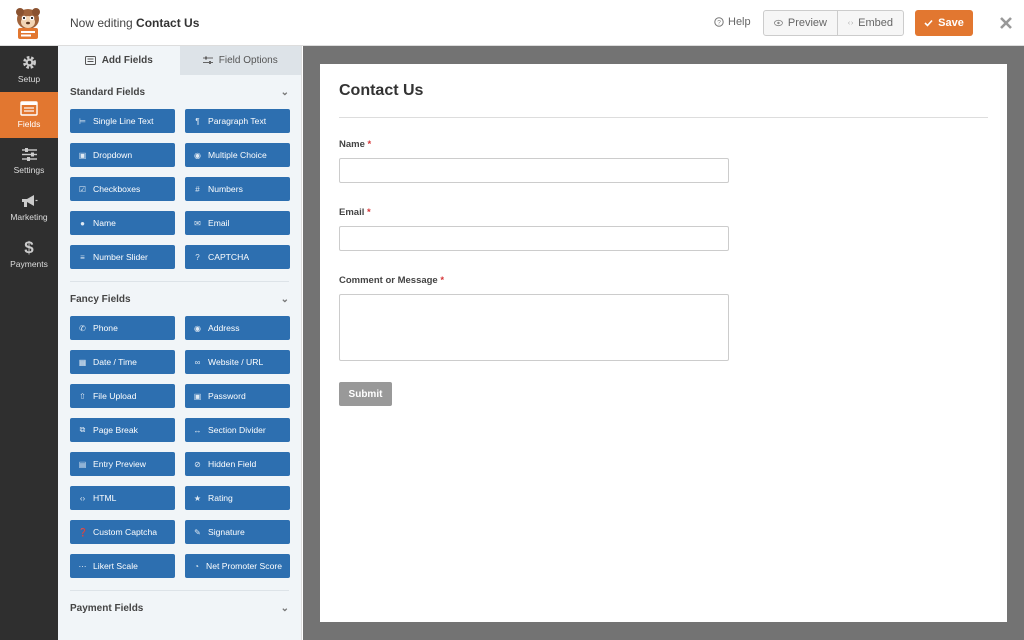  Describe the element at coordinates (122, 396) in the screenshot. I see `field-button-file-upload: ⇧ File Upload` at that location.